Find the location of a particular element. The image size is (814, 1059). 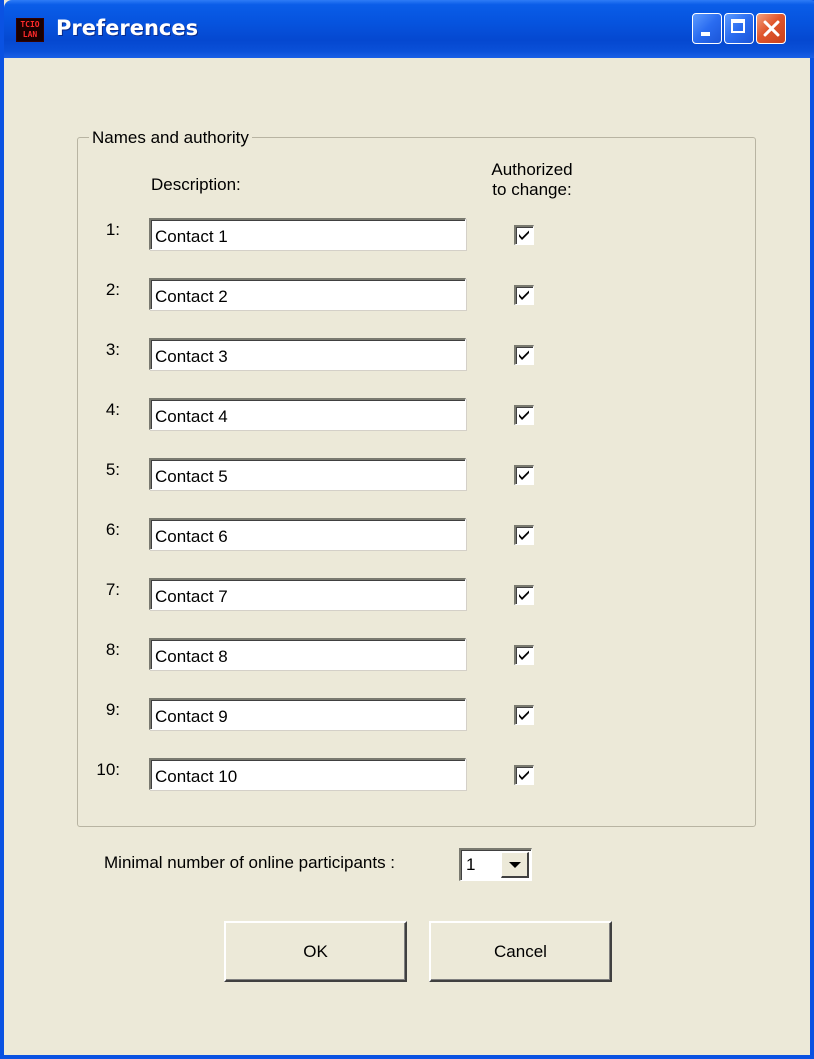

contact-description-field: Contact 2 is located at coordinates (307, 294).